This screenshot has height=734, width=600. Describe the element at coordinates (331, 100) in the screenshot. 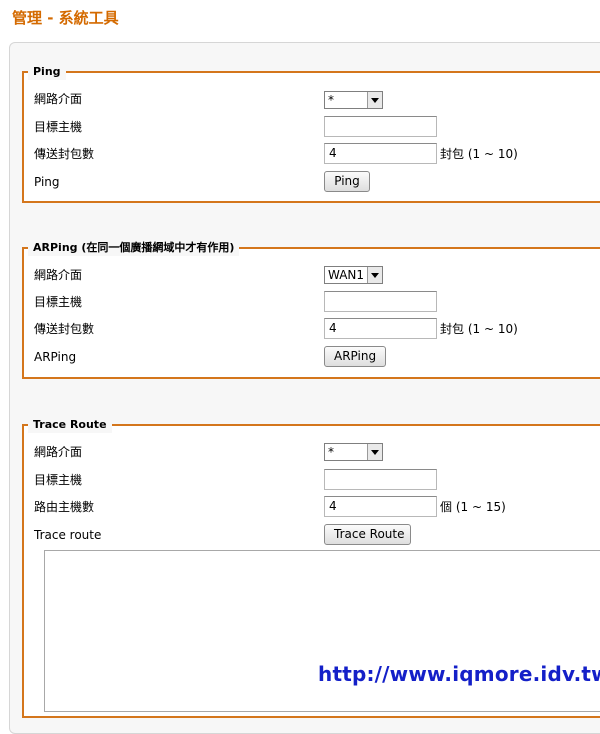

I see `ping-interface-value: *` at that location.